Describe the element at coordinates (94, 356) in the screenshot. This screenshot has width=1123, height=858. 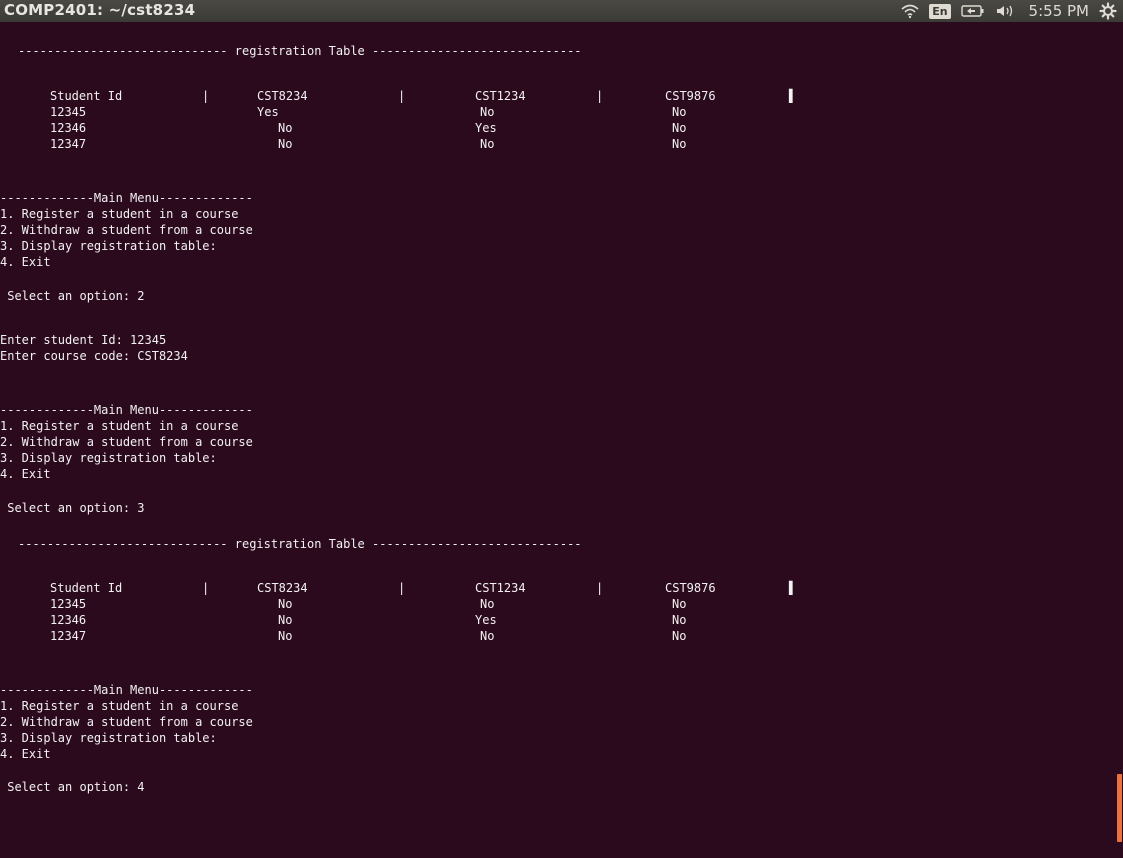
I see `course-code-prompt: Enter course code: CST8234` at that location.